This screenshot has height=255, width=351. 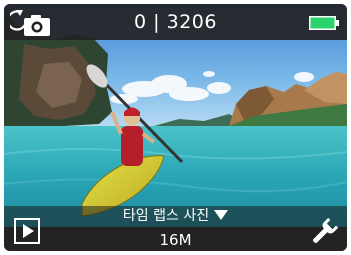 What do you see at coordinates (221, 215) in the screenshot?
I see `caret-down-icon` at bounding box center [221, 215].